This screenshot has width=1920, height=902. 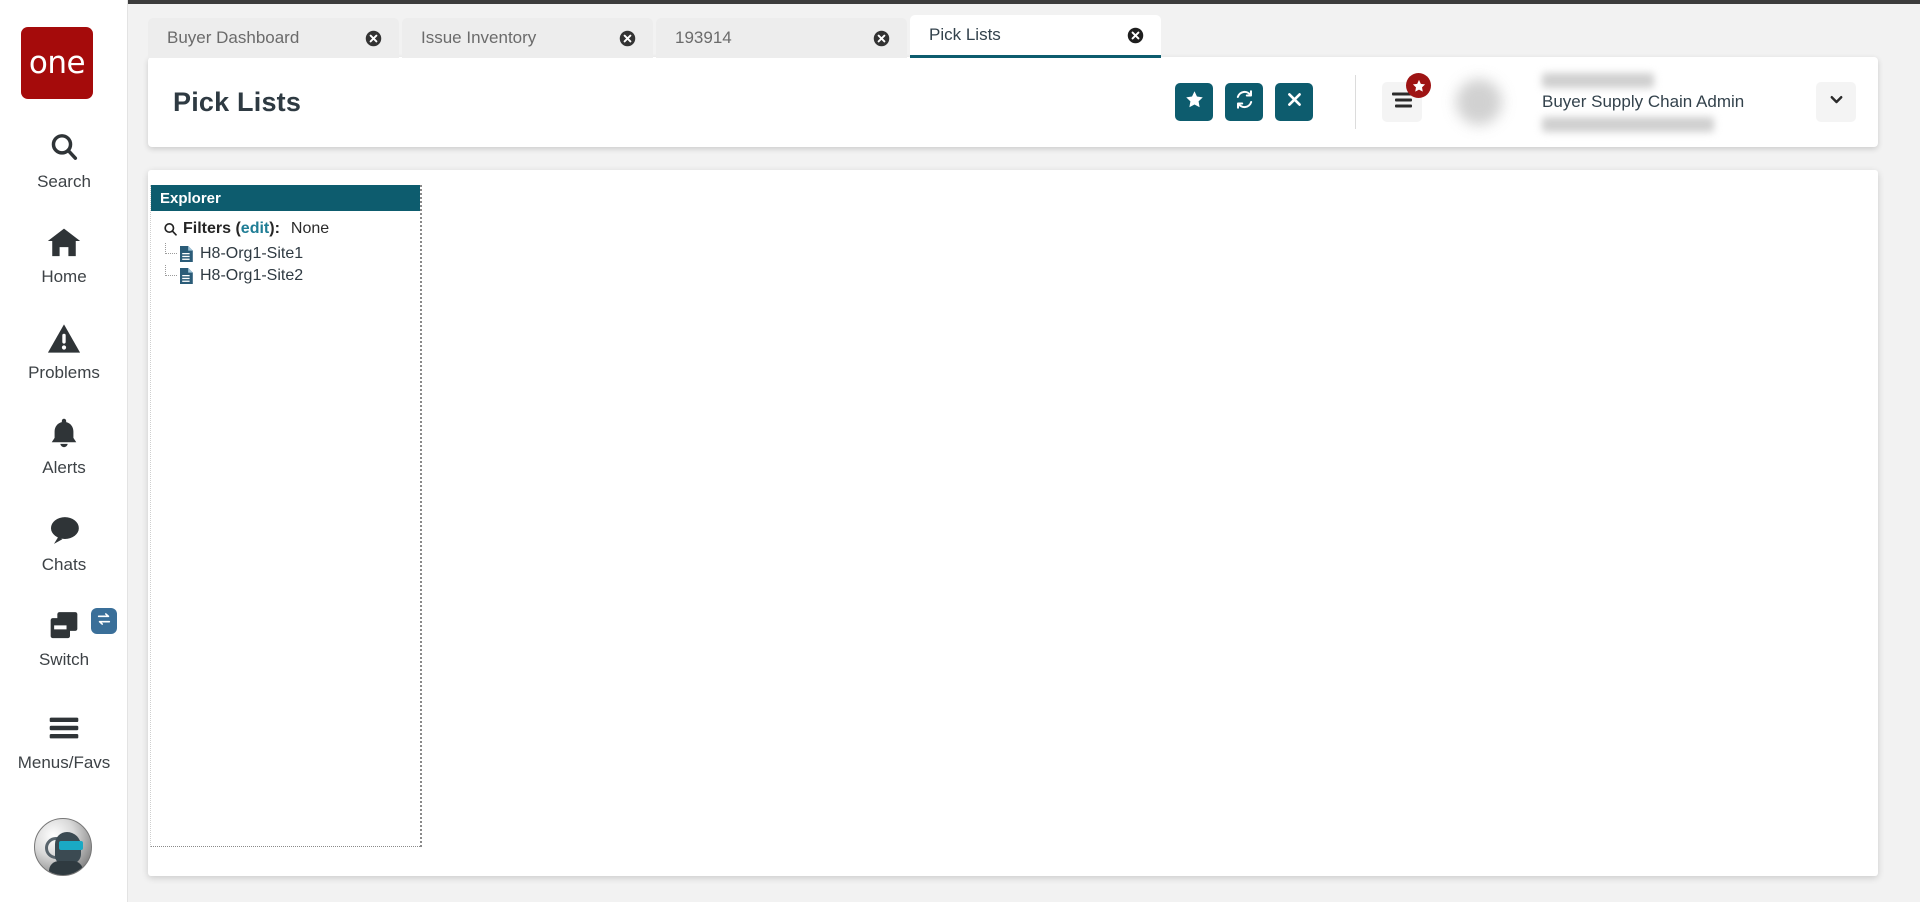 I want to click on swap-arrows-icon, so click(x=104, y=621).